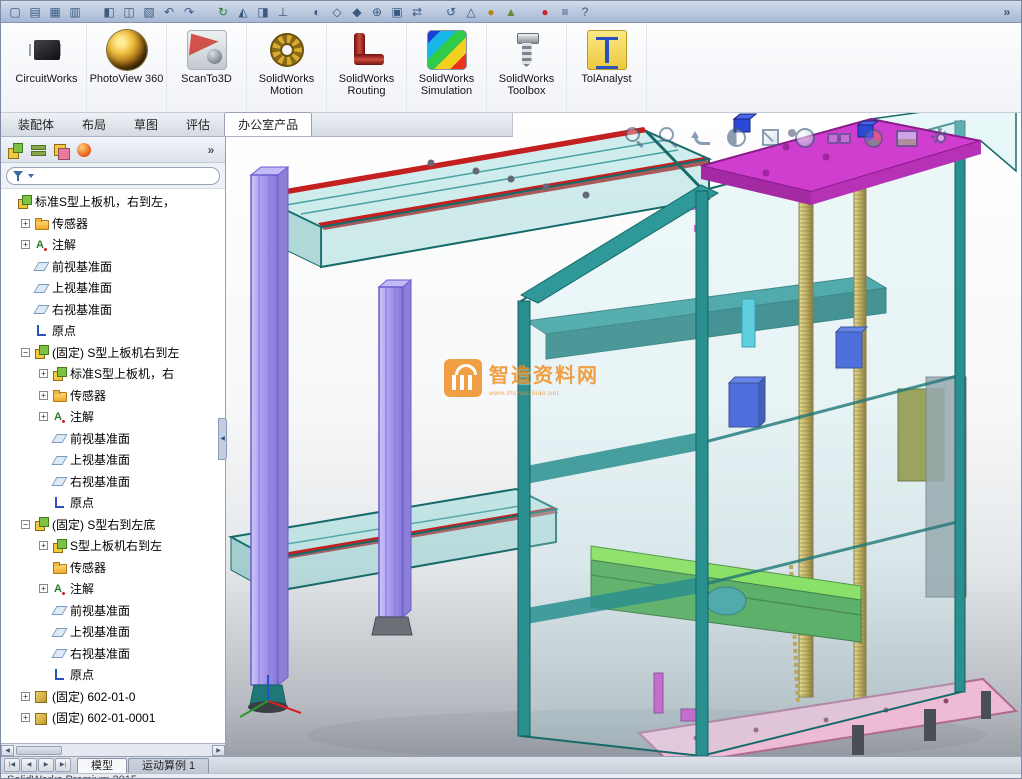 The width and height of the screenshot is (1022, 779). I want to click on section-view-icon, so click(736, 137).